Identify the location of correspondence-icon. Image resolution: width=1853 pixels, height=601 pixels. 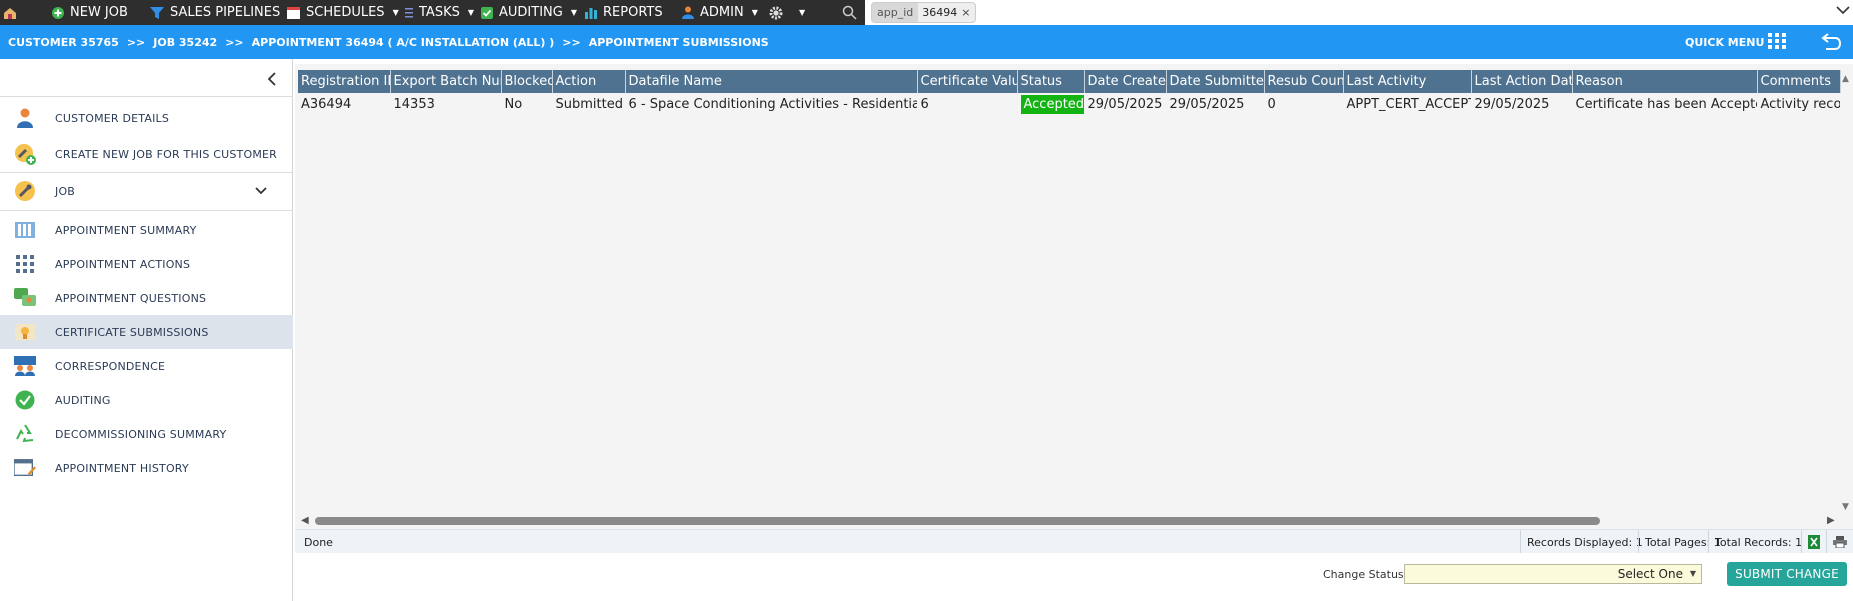
(25, 366).